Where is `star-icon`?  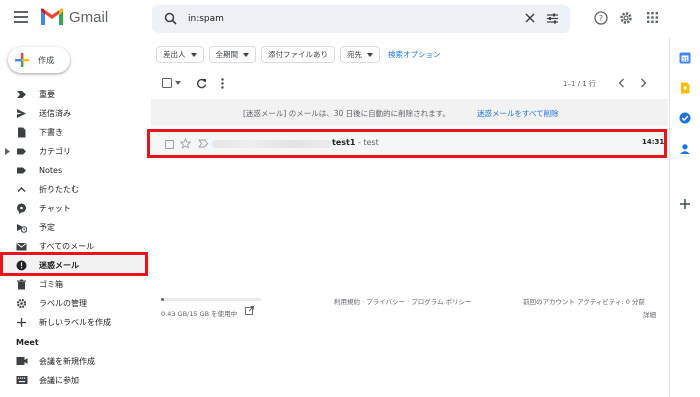 star-icon is located at coordinates (185, 143).